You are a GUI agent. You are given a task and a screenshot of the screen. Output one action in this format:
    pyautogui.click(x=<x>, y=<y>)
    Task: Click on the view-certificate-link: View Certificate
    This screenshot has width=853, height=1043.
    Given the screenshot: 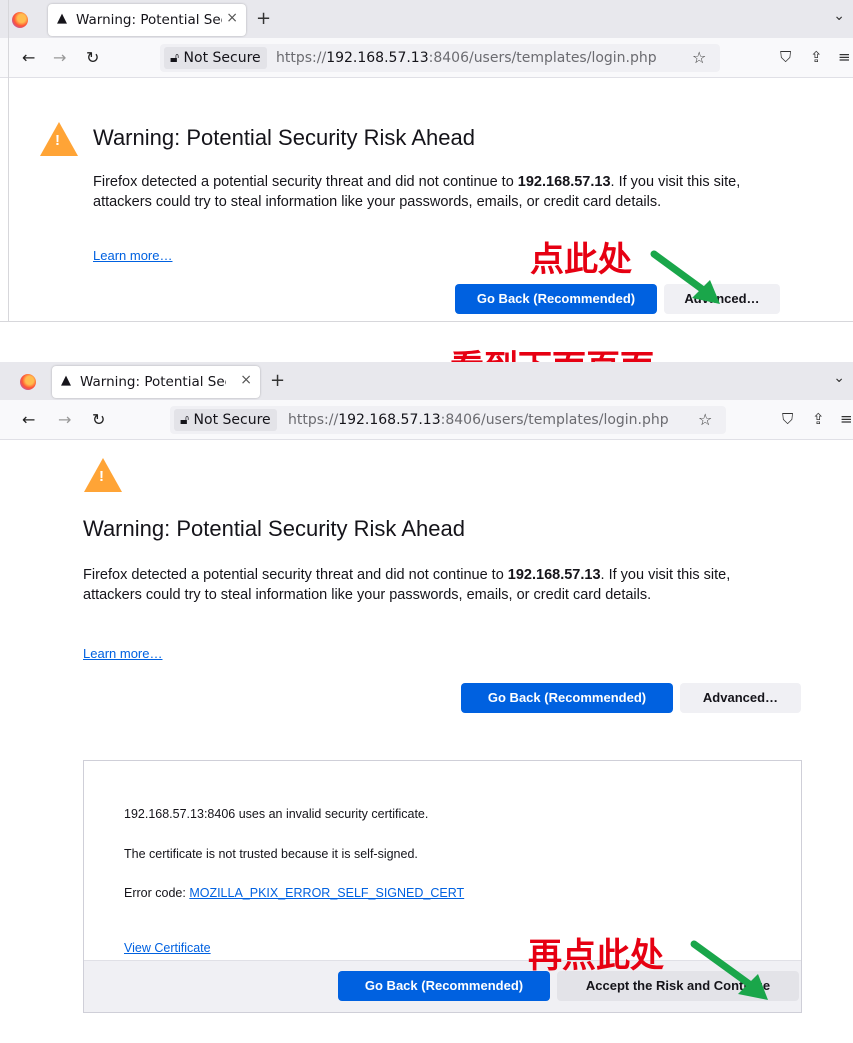 What is the action you would take?
    pyautogui.click(x=167, y=948)
    